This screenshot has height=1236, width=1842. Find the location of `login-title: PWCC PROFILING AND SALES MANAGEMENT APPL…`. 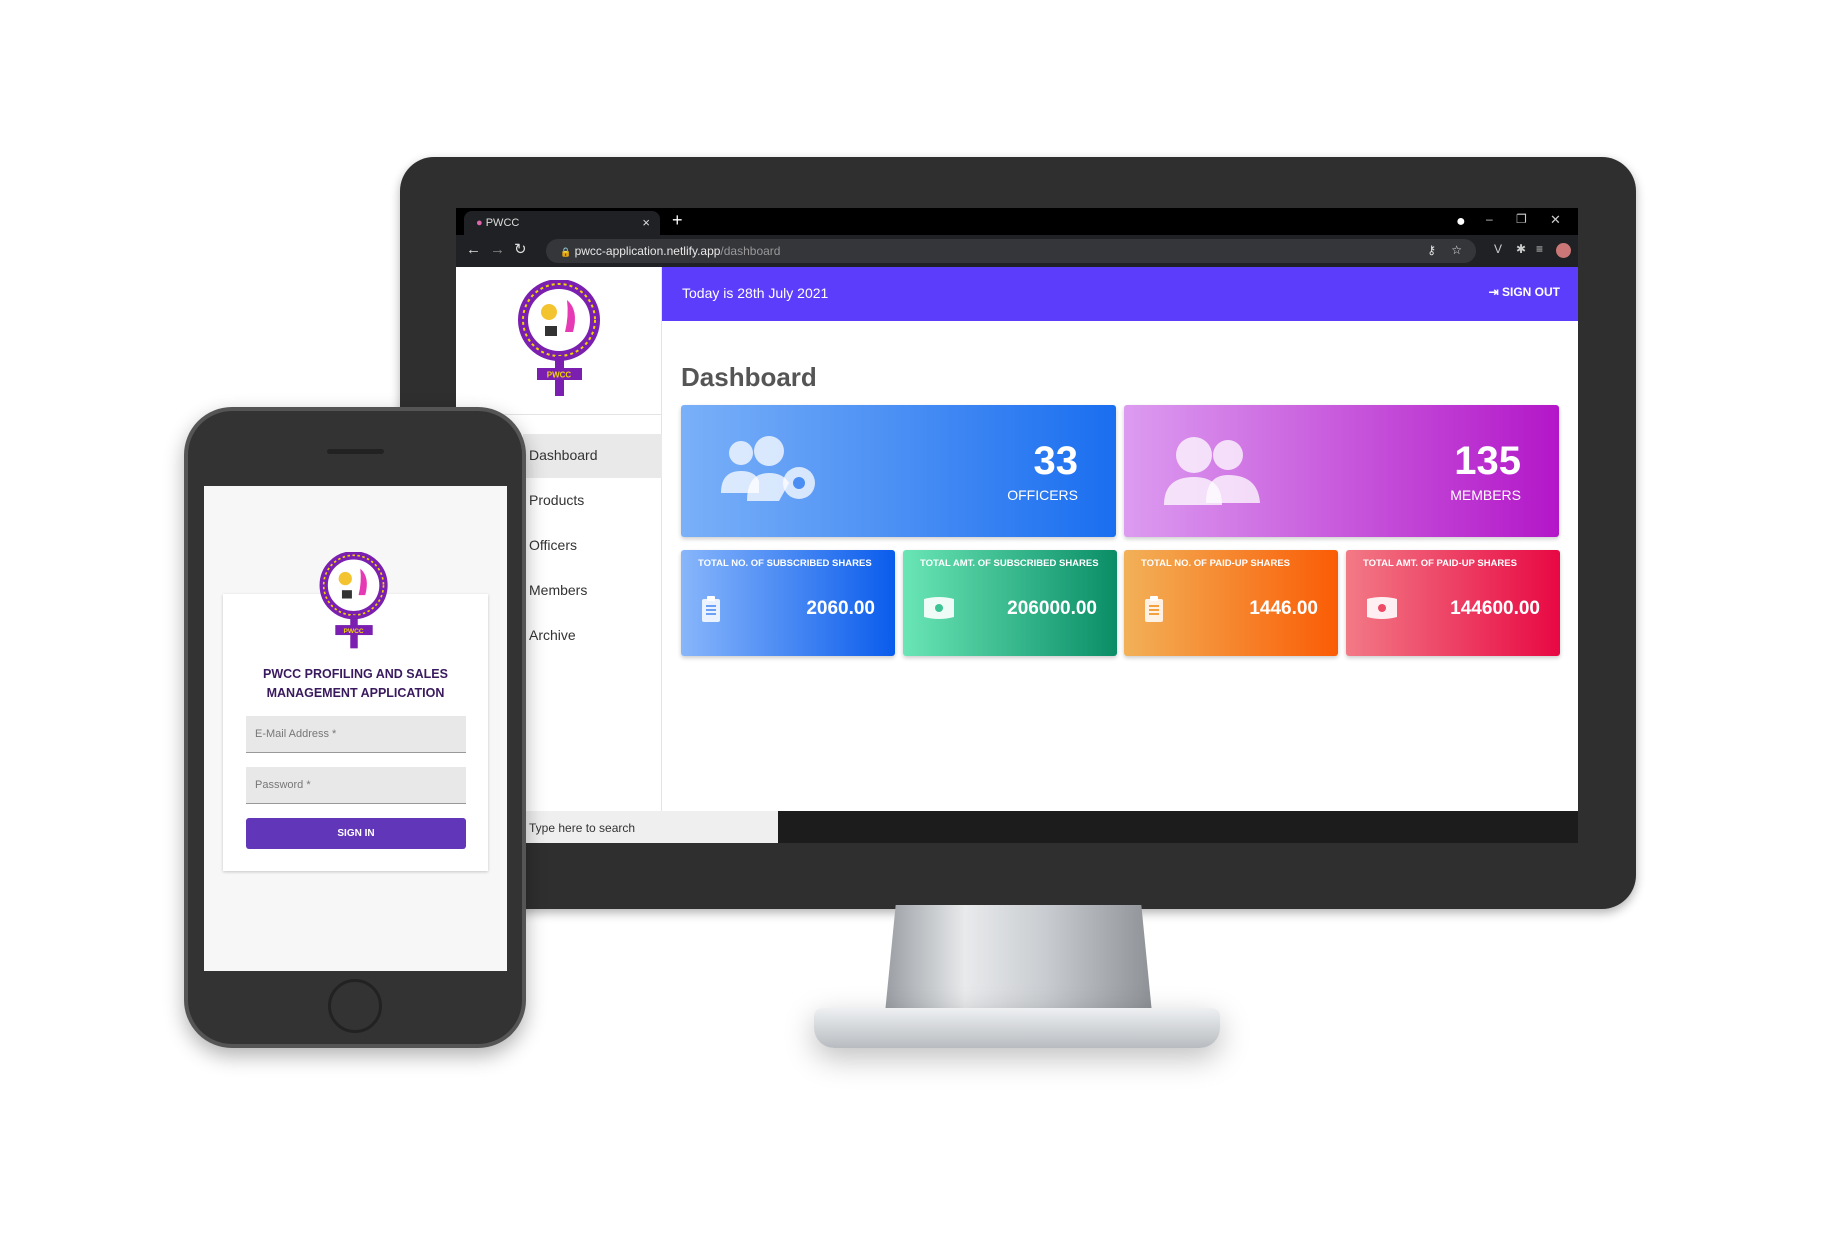

login-title: PWCC PROFILING AND SALES MANAGEMENT APPL… is located at coordinates (355, 684).